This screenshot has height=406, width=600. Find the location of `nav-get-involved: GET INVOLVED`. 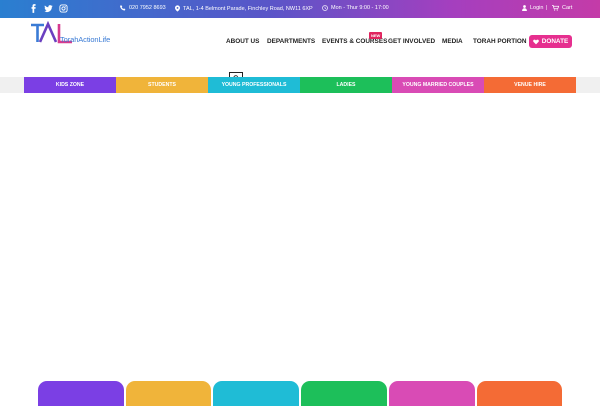

nav-get-involved: GET INVOLVED is located at coordinates (411, 41).